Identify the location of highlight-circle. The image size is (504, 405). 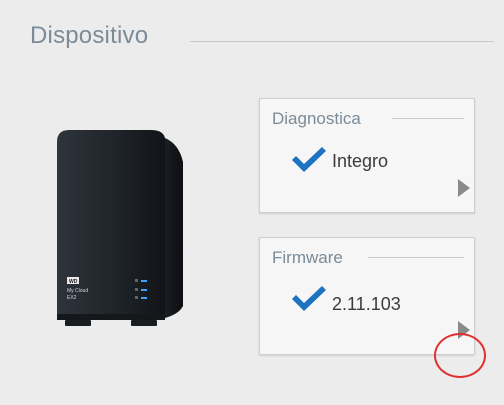
(460, 355).